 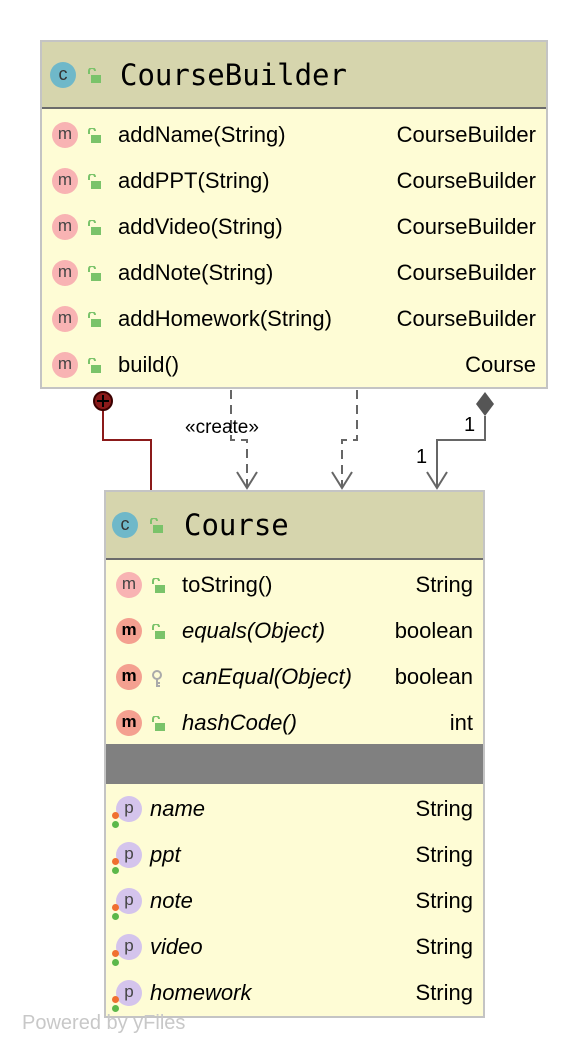 I want to click on field-row: p note String, so click(x=294, y=901).